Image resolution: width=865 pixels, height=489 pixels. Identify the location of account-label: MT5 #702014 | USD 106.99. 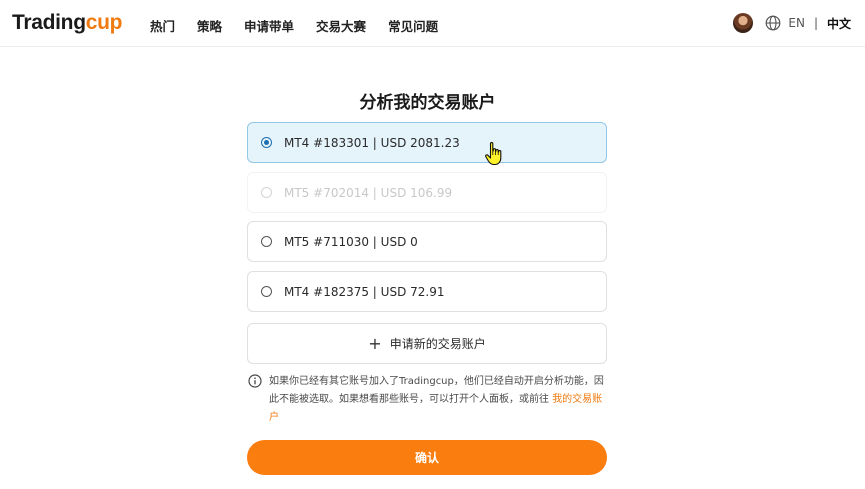
(368, 192).